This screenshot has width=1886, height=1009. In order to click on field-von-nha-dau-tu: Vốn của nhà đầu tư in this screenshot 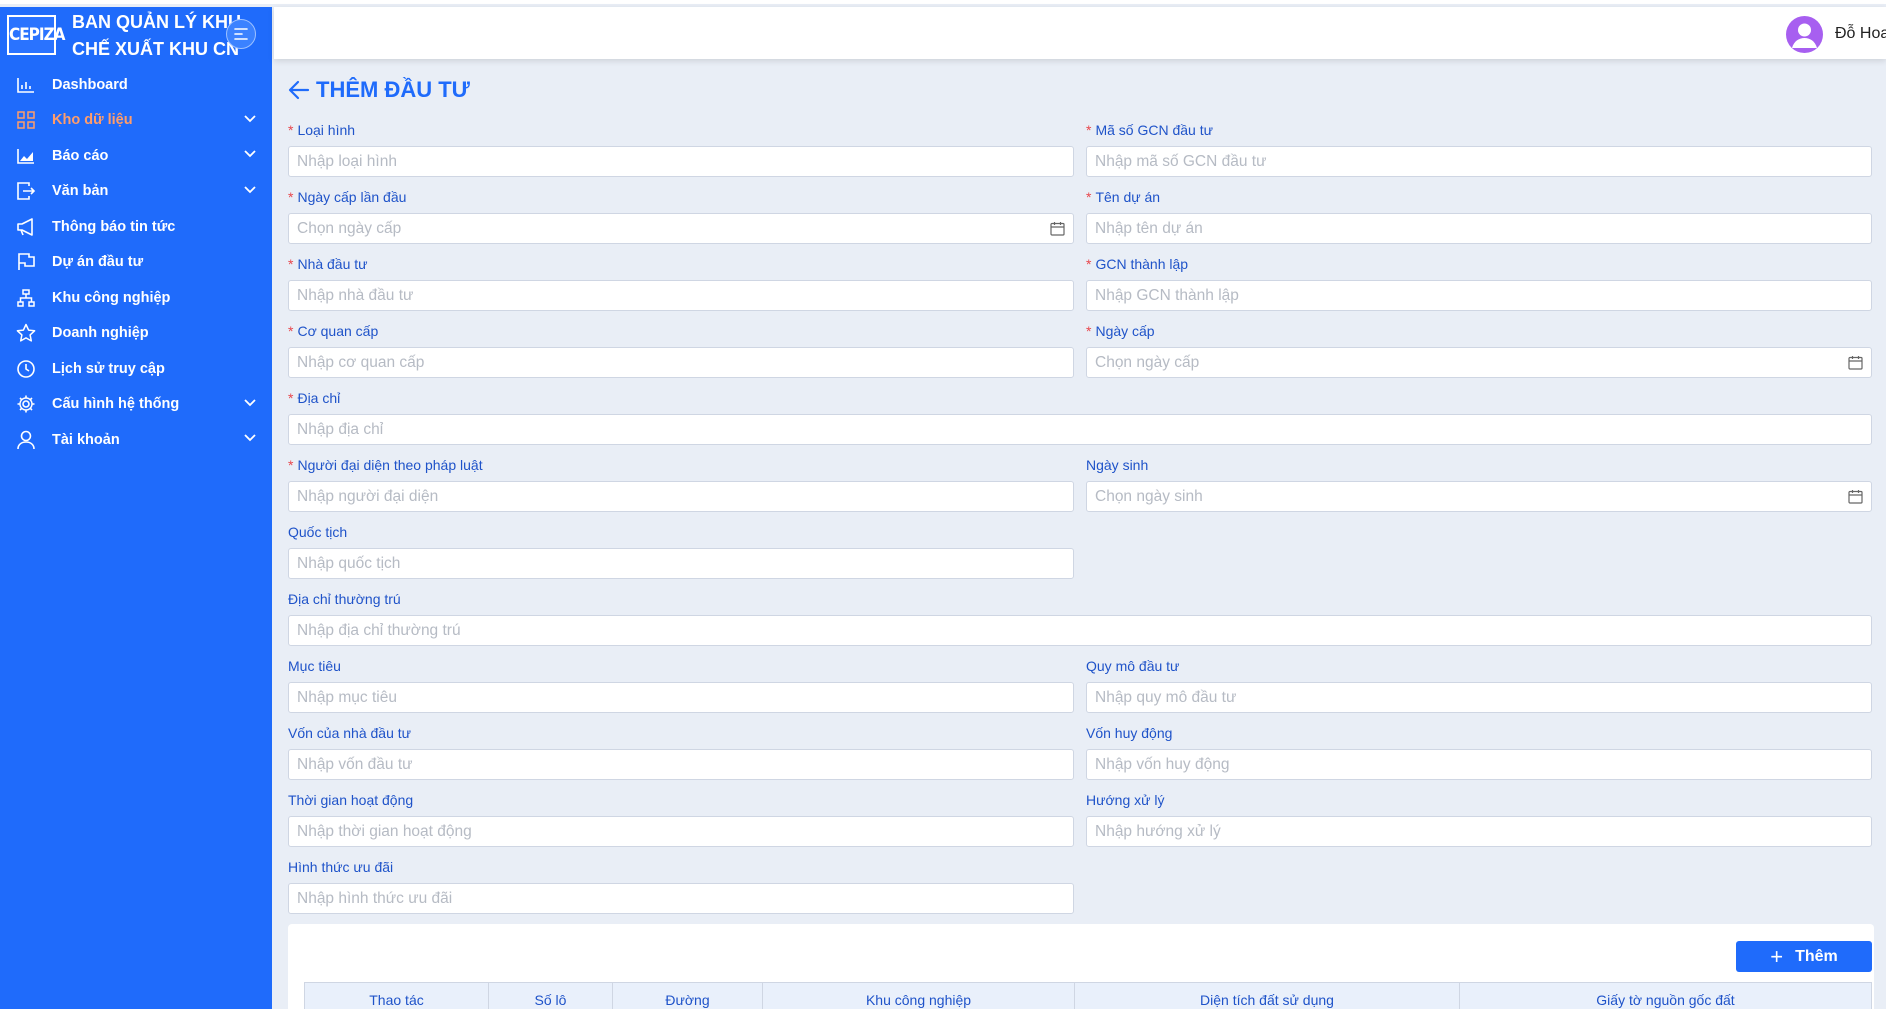, I will do `click(681, 752)`.